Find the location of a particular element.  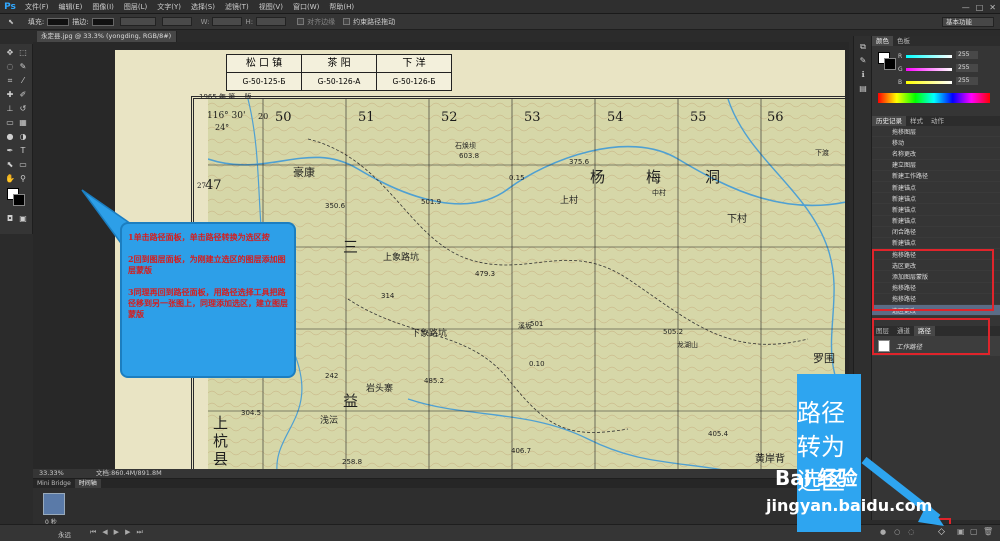

photoshop-logo: Ps is located at coordinates (10, 6).